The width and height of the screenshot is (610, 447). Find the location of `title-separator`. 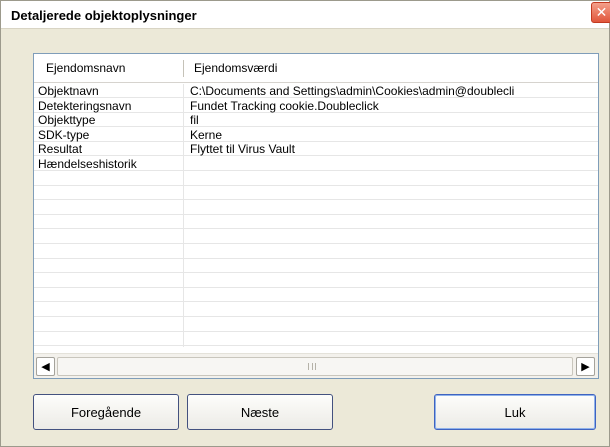

title-separator is located at coordinates (305, 28).